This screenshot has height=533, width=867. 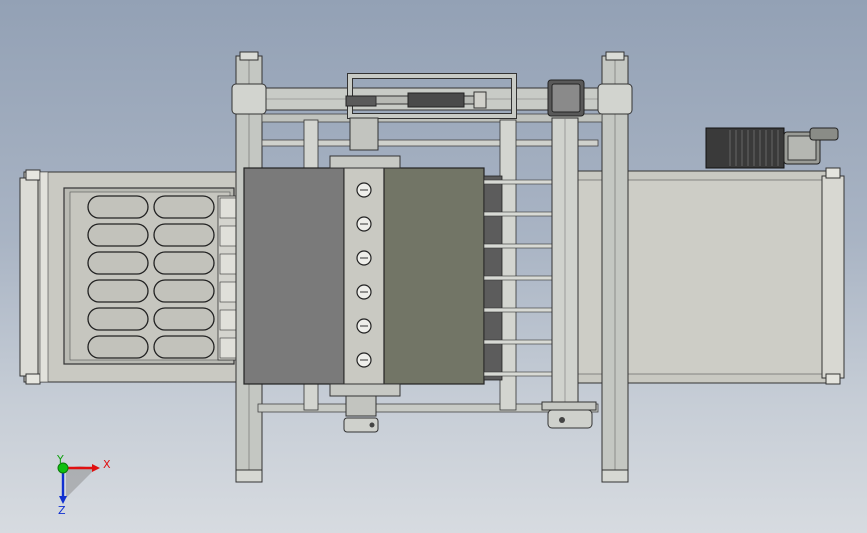 I want to click on z-axis-label: Z, so click(x=62, y=510).